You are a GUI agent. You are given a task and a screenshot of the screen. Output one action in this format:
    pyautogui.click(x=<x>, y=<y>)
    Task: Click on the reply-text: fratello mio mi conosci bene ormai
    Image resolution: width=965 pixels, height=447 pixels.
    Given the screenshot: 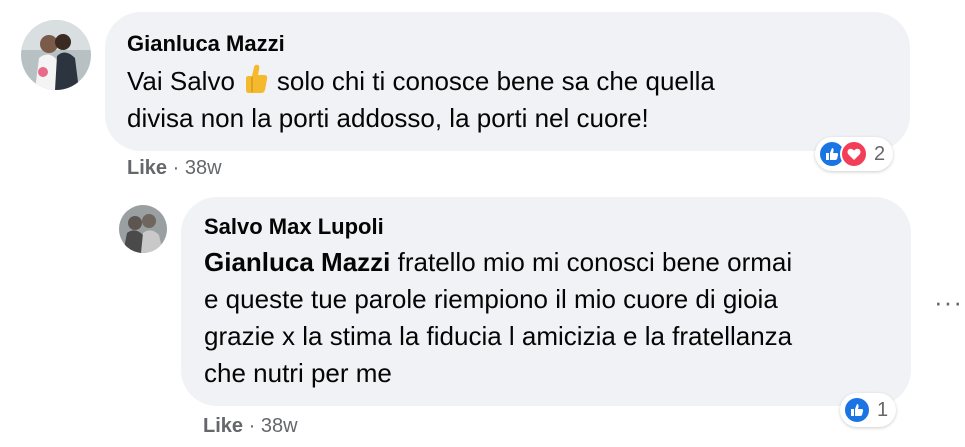 What is the action you would take?
    pyautogui.click(x=595, y=262)
    